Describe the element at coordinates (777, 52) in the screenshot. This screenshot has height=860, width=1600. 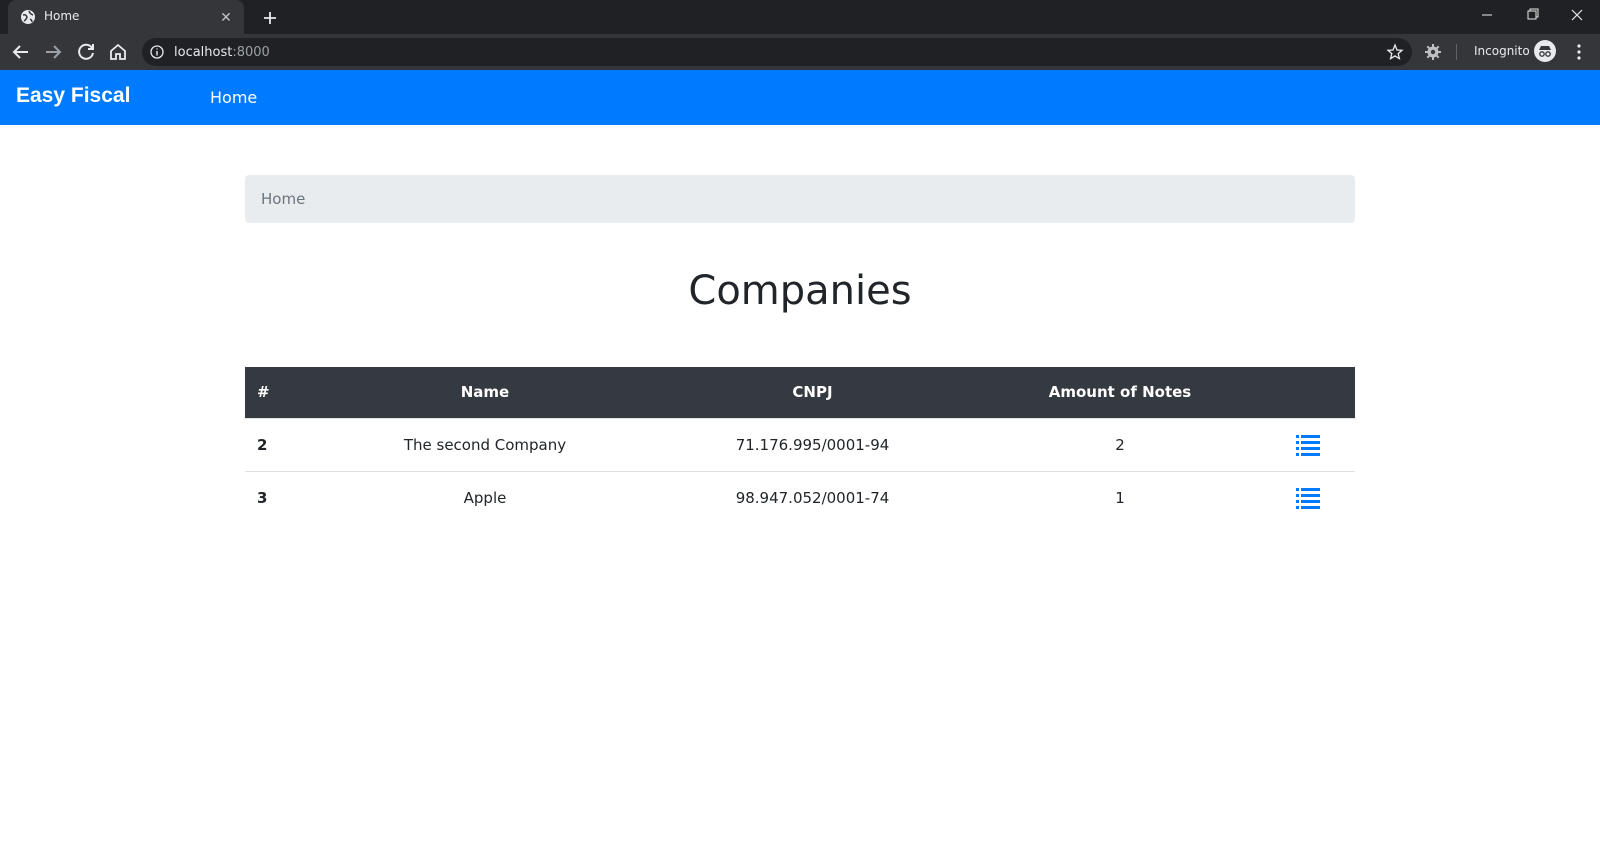
I see `address-bar: localhost:8000` at that location.